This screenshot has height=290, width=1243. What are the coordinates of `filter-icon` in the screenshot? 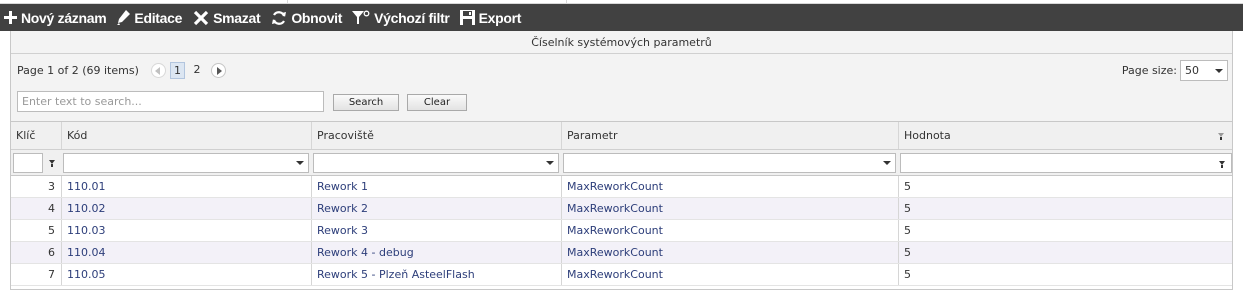 It's located at (361, 17).